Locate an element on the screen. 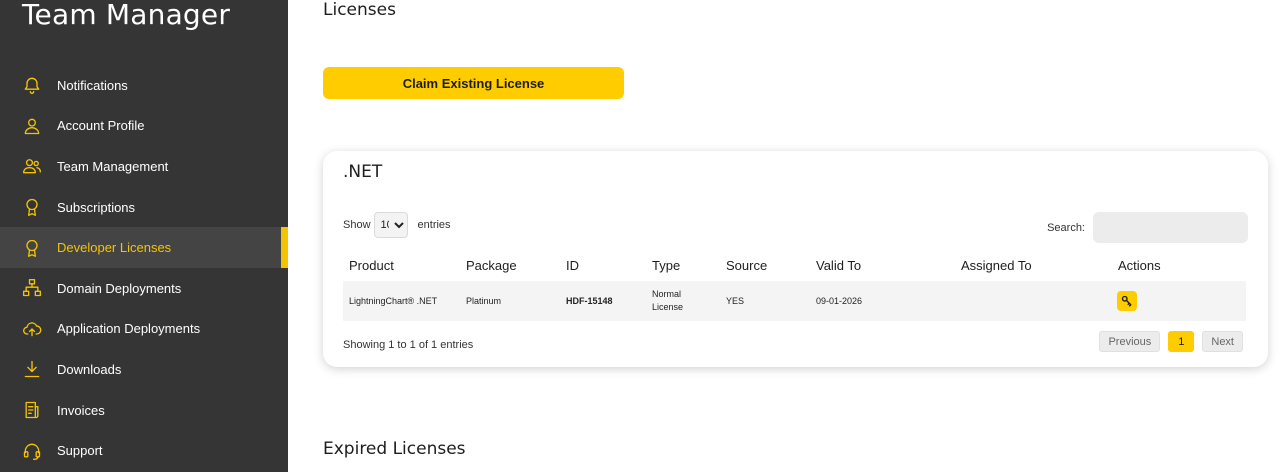 This screenshot has width=1280, height=472. sidebar-item-domain-deployments: Domain Deployments is located at coordinates (144, 288).